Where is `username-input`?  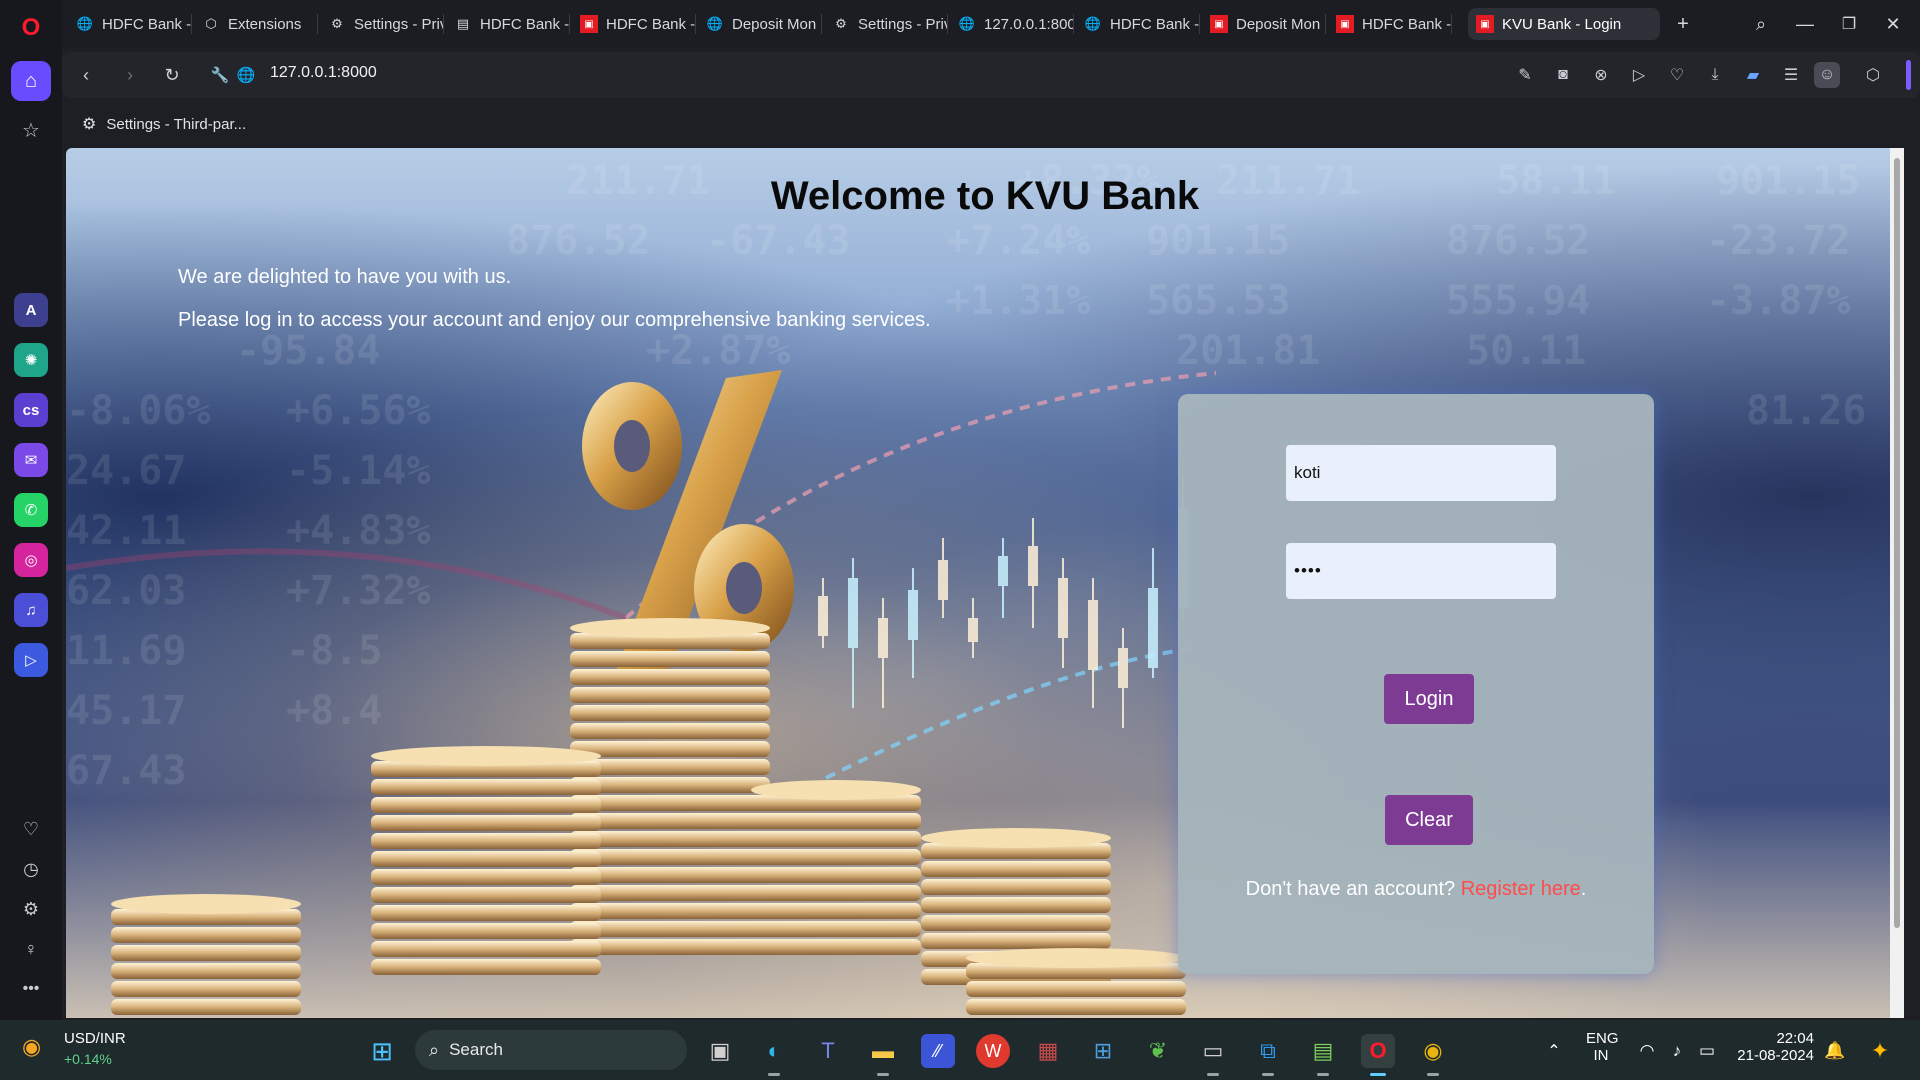
username-input is located at coordinates (1421, 473).